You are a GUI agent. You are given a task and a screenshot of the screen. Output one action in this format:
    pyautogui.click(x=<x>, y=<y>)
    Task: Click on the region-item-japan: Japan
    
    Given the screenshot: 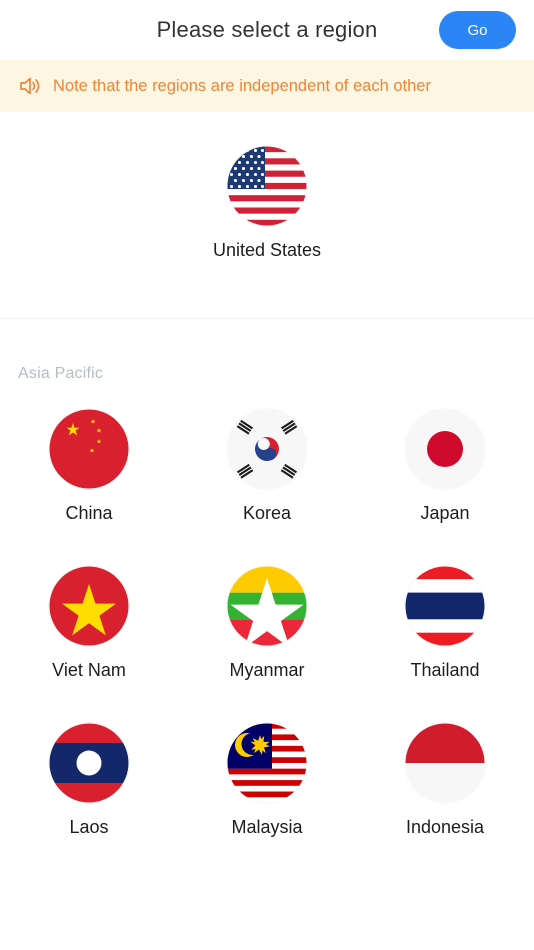 What is the action you would take?
    pyautogui.click(x=445, y=466)
    